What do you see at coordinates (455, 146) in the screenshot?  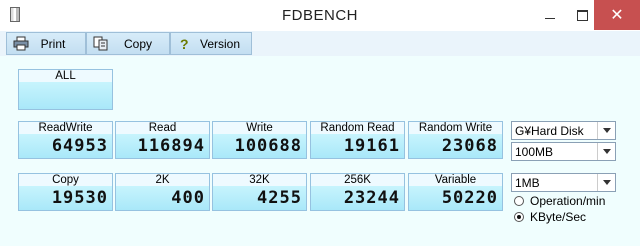 I see `random-write-value: 23068` at bounding box center [455, 146].